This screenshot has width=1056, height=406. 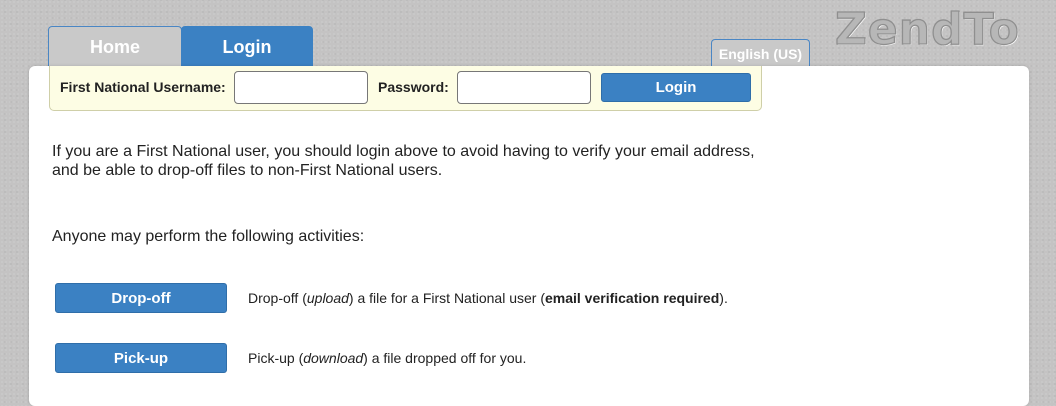 What do you see at coordinates (141, 298) in the screenshot?
I see `dropoff-button: Drop-off` at bounding box center [141, 298].